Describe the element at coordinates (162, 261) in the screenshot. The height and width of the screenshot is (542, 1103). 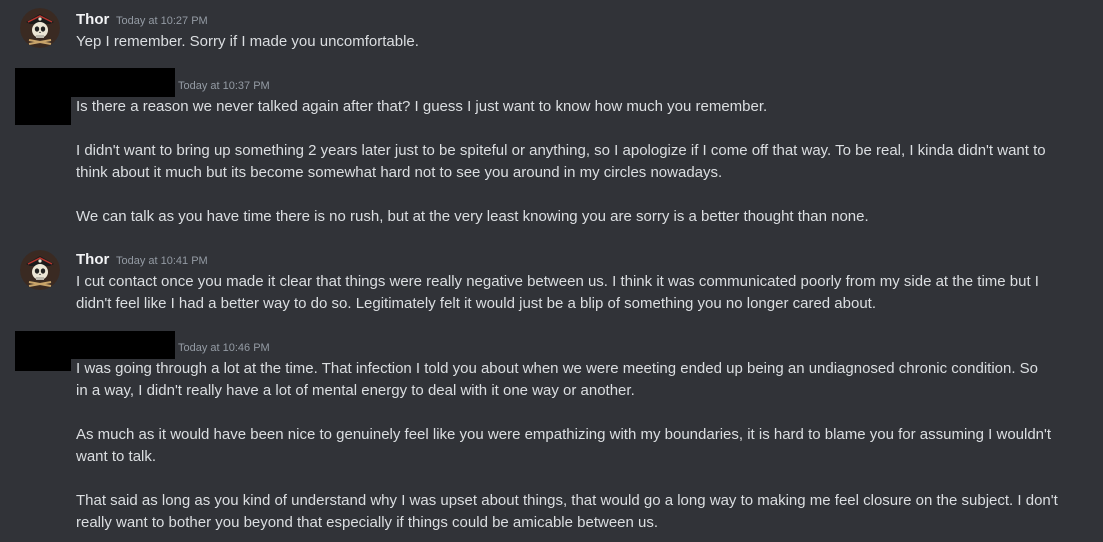
I see `message-timestamp: Today at 10:41 PM` at that location.